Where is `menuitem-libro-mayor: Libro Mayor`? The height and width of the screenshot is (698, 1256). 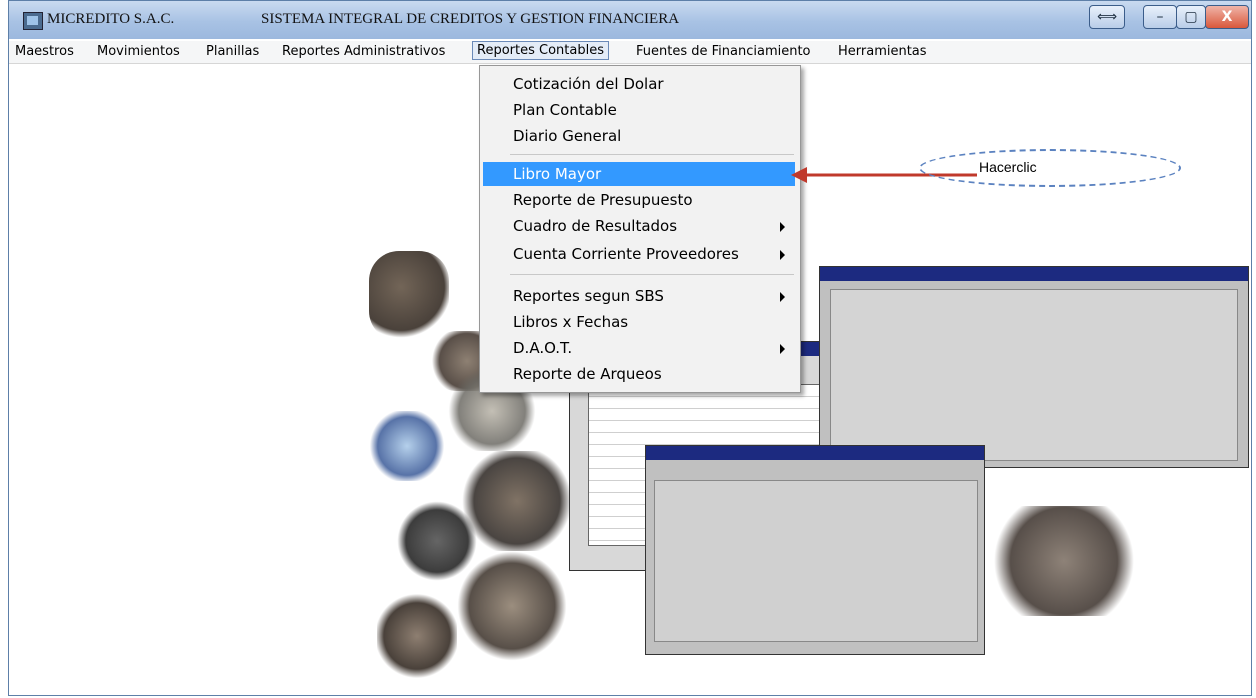
menuitem-libro-mayor: Libro Mayor is located at coordinates (639, 174).